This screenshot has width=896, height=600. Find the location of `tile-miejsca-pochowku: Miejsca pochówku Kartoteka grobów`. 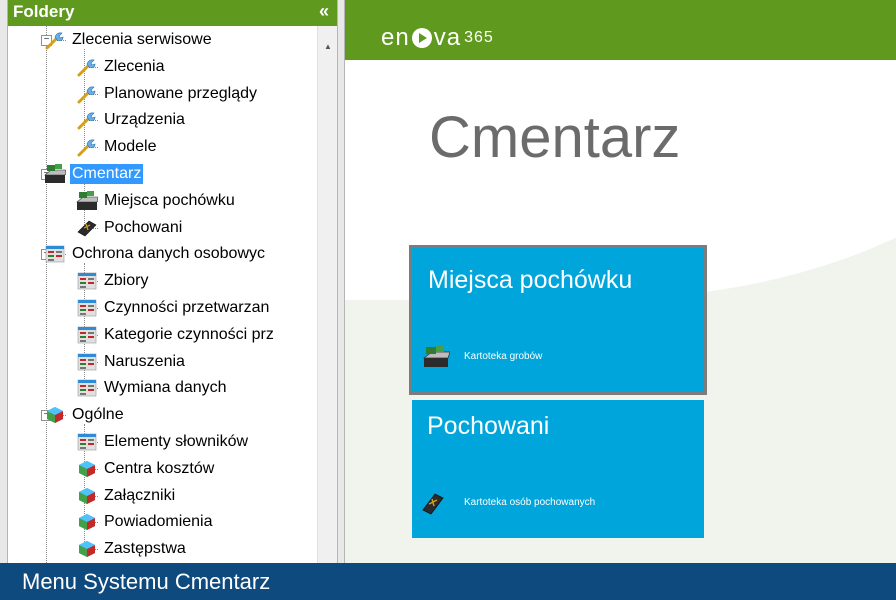

tile-miejsca-pochowku: Miejsca pochówku Kartoteka grobów is located at coordinates (558, 320).